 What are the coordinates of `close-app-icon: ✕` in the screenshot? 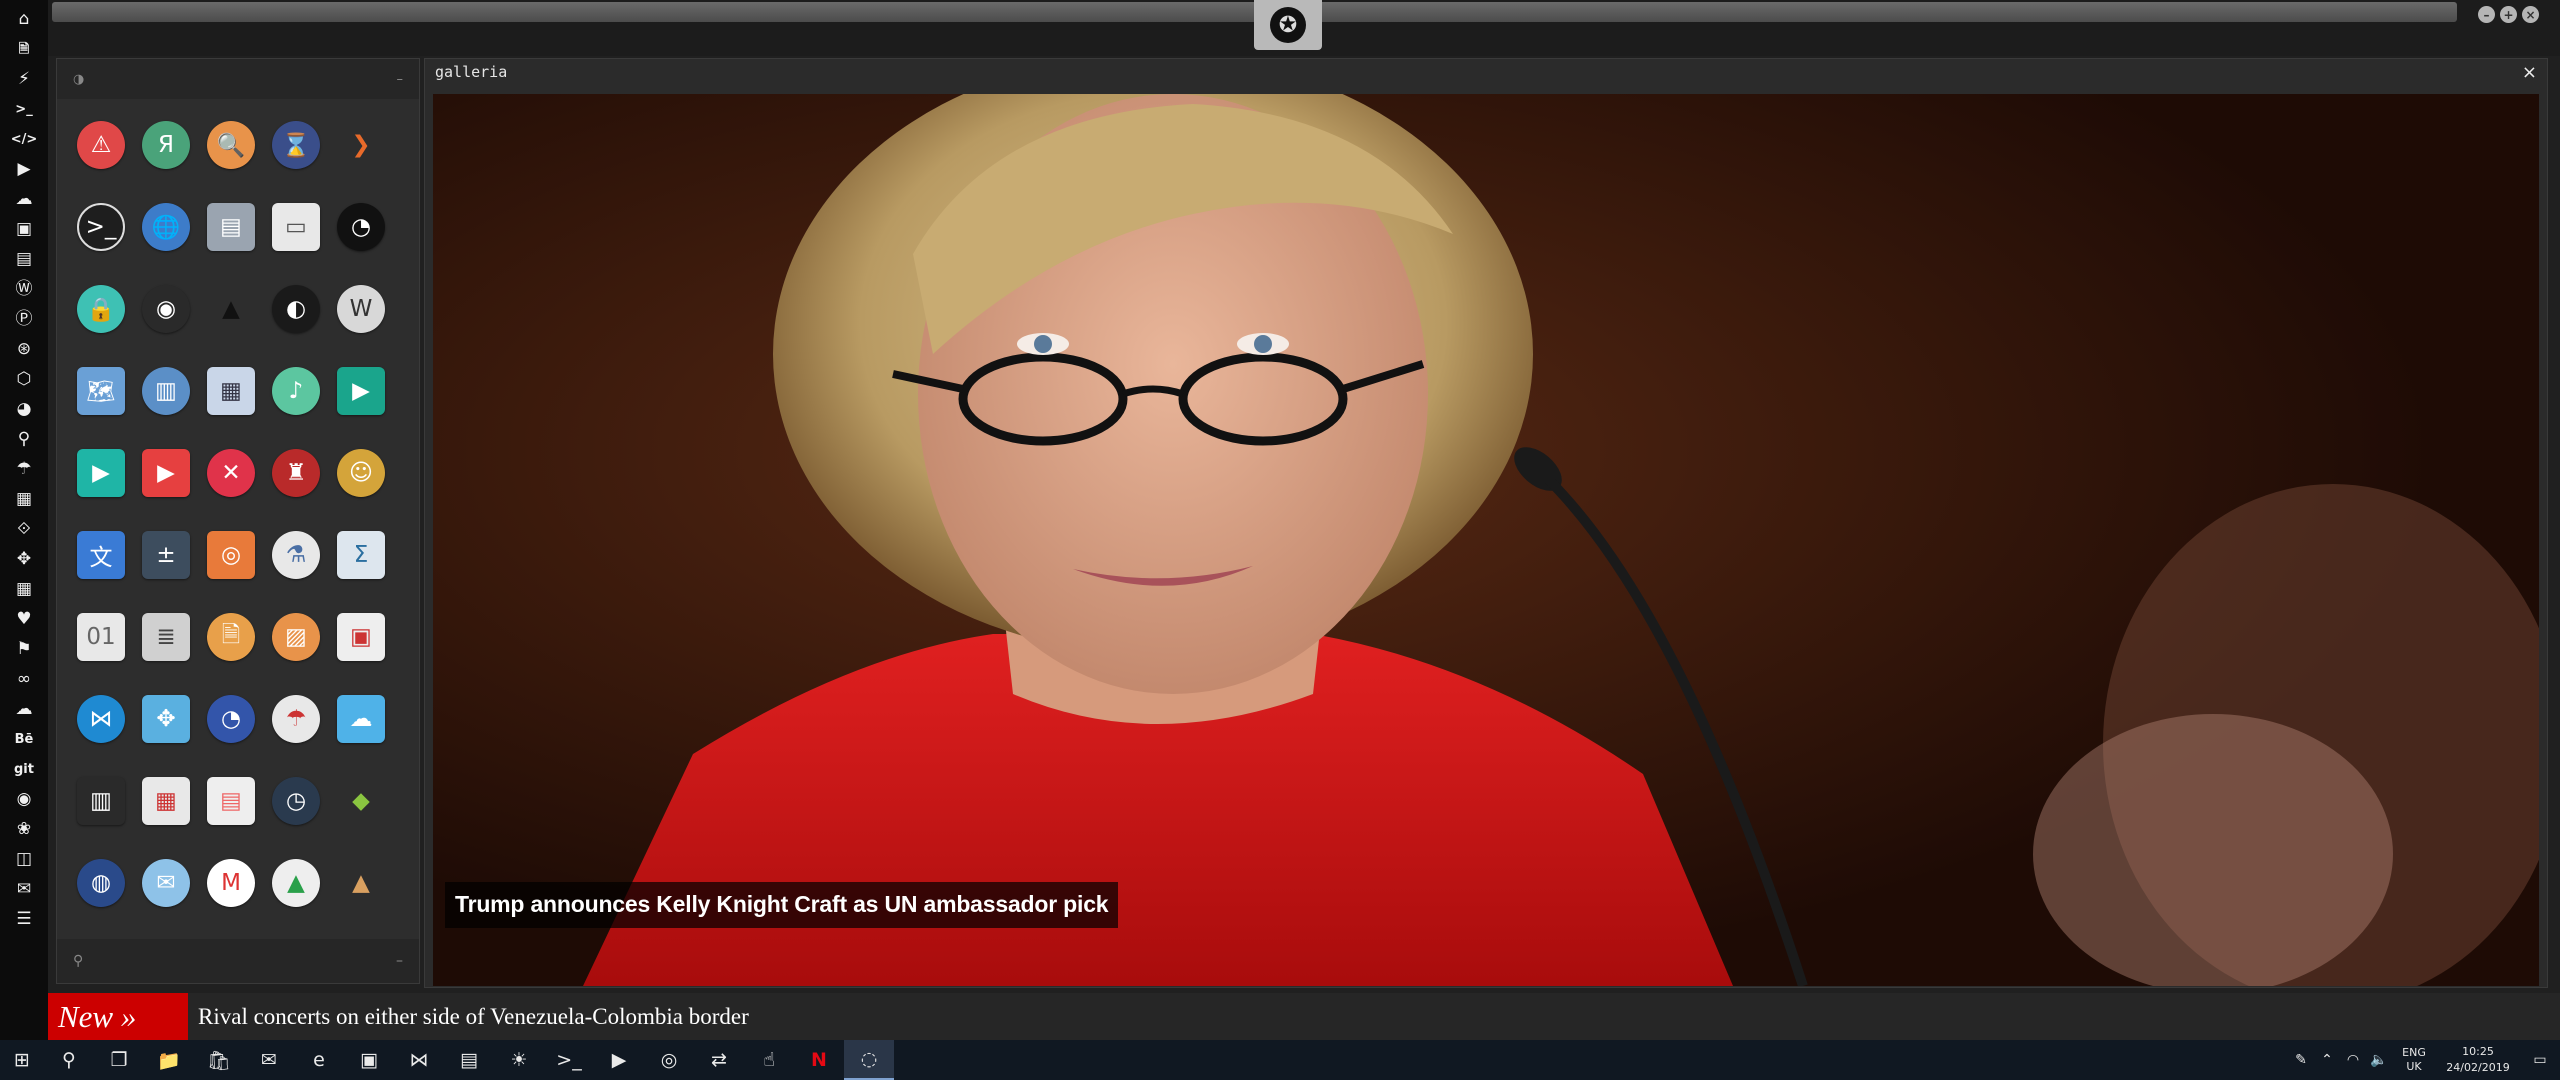 It's located at (231, 473).